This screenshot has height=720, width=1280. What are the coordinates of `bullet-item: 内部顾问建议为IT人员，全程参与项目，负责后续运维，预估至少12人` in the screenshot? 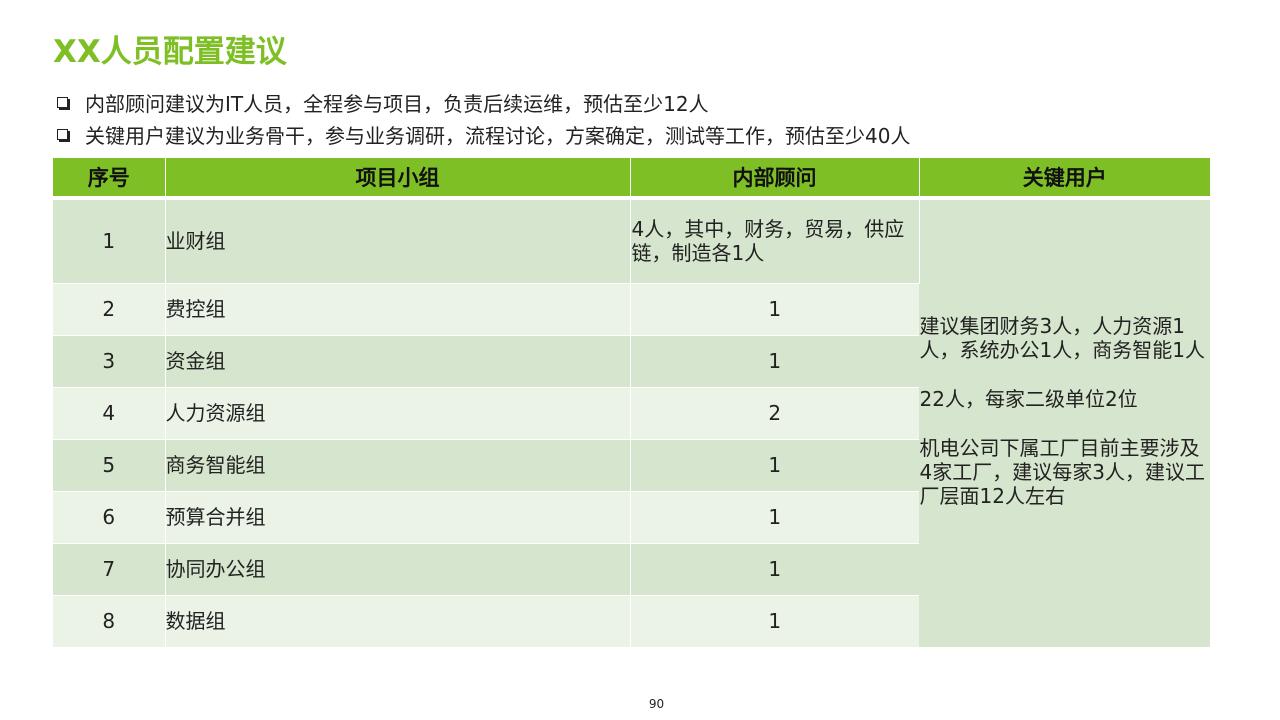 It's located at (482, 102).